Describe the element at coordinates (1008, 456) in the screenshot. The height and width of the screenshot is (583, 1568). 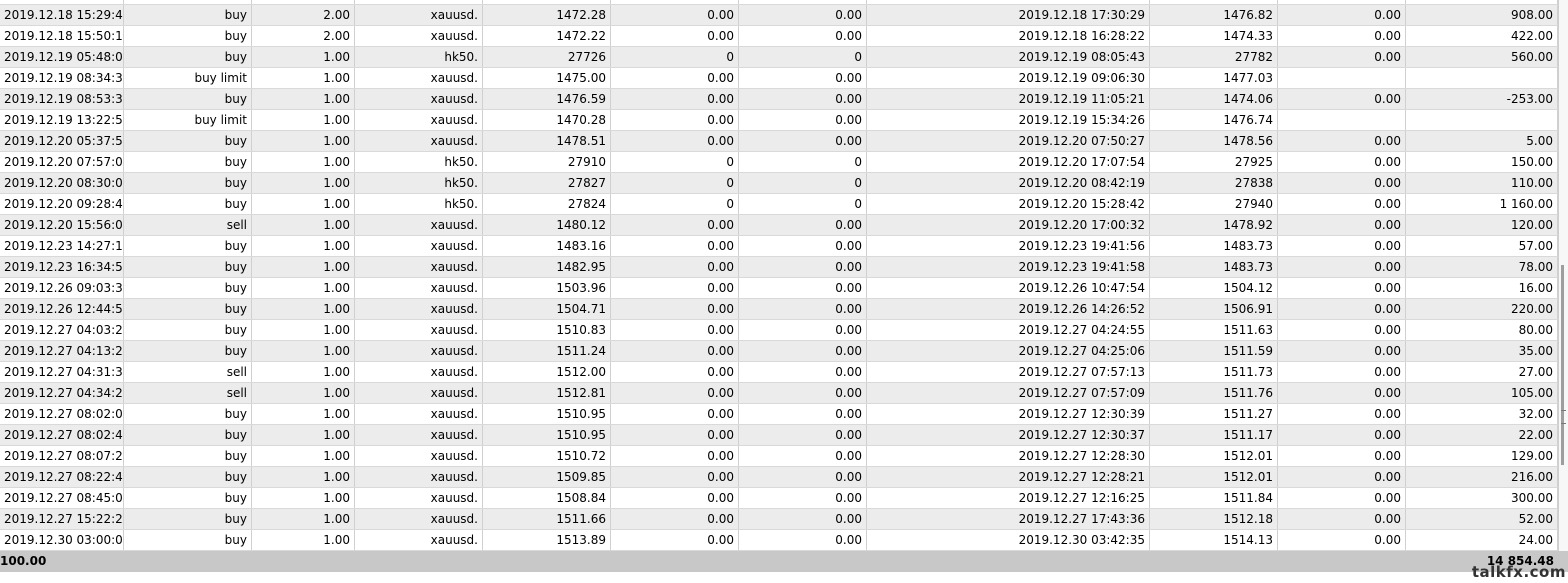
I see `cell-close-time: 2019.12.27 12:28:30` at that location.